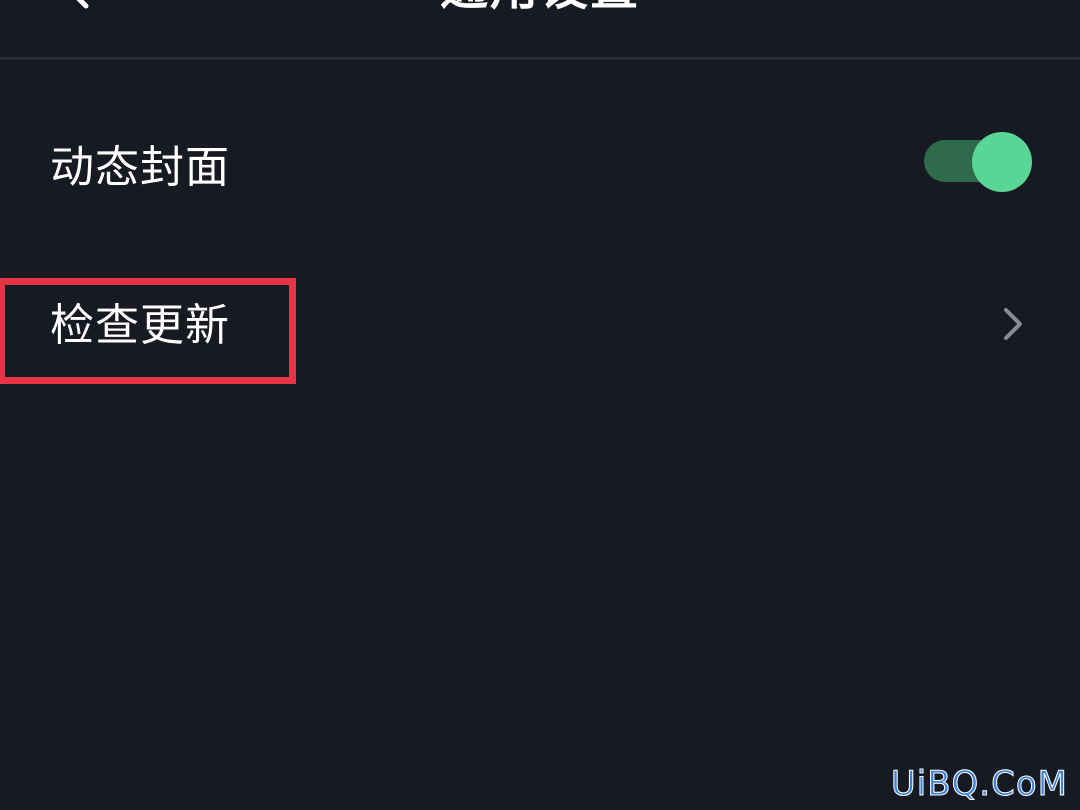  I want to click on top-nav-bar: 通用设置, so click(540, 30).